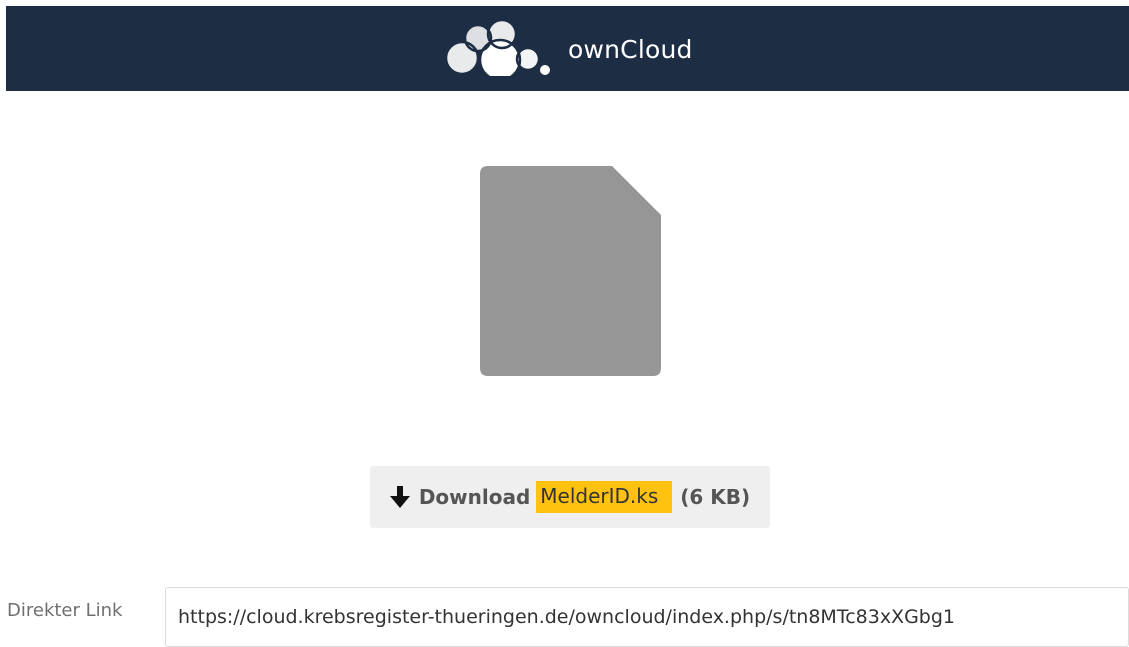 Image resolution: width=1129 pixels, height=647 pixels. I want to click on file-icon, so click(570, 274).